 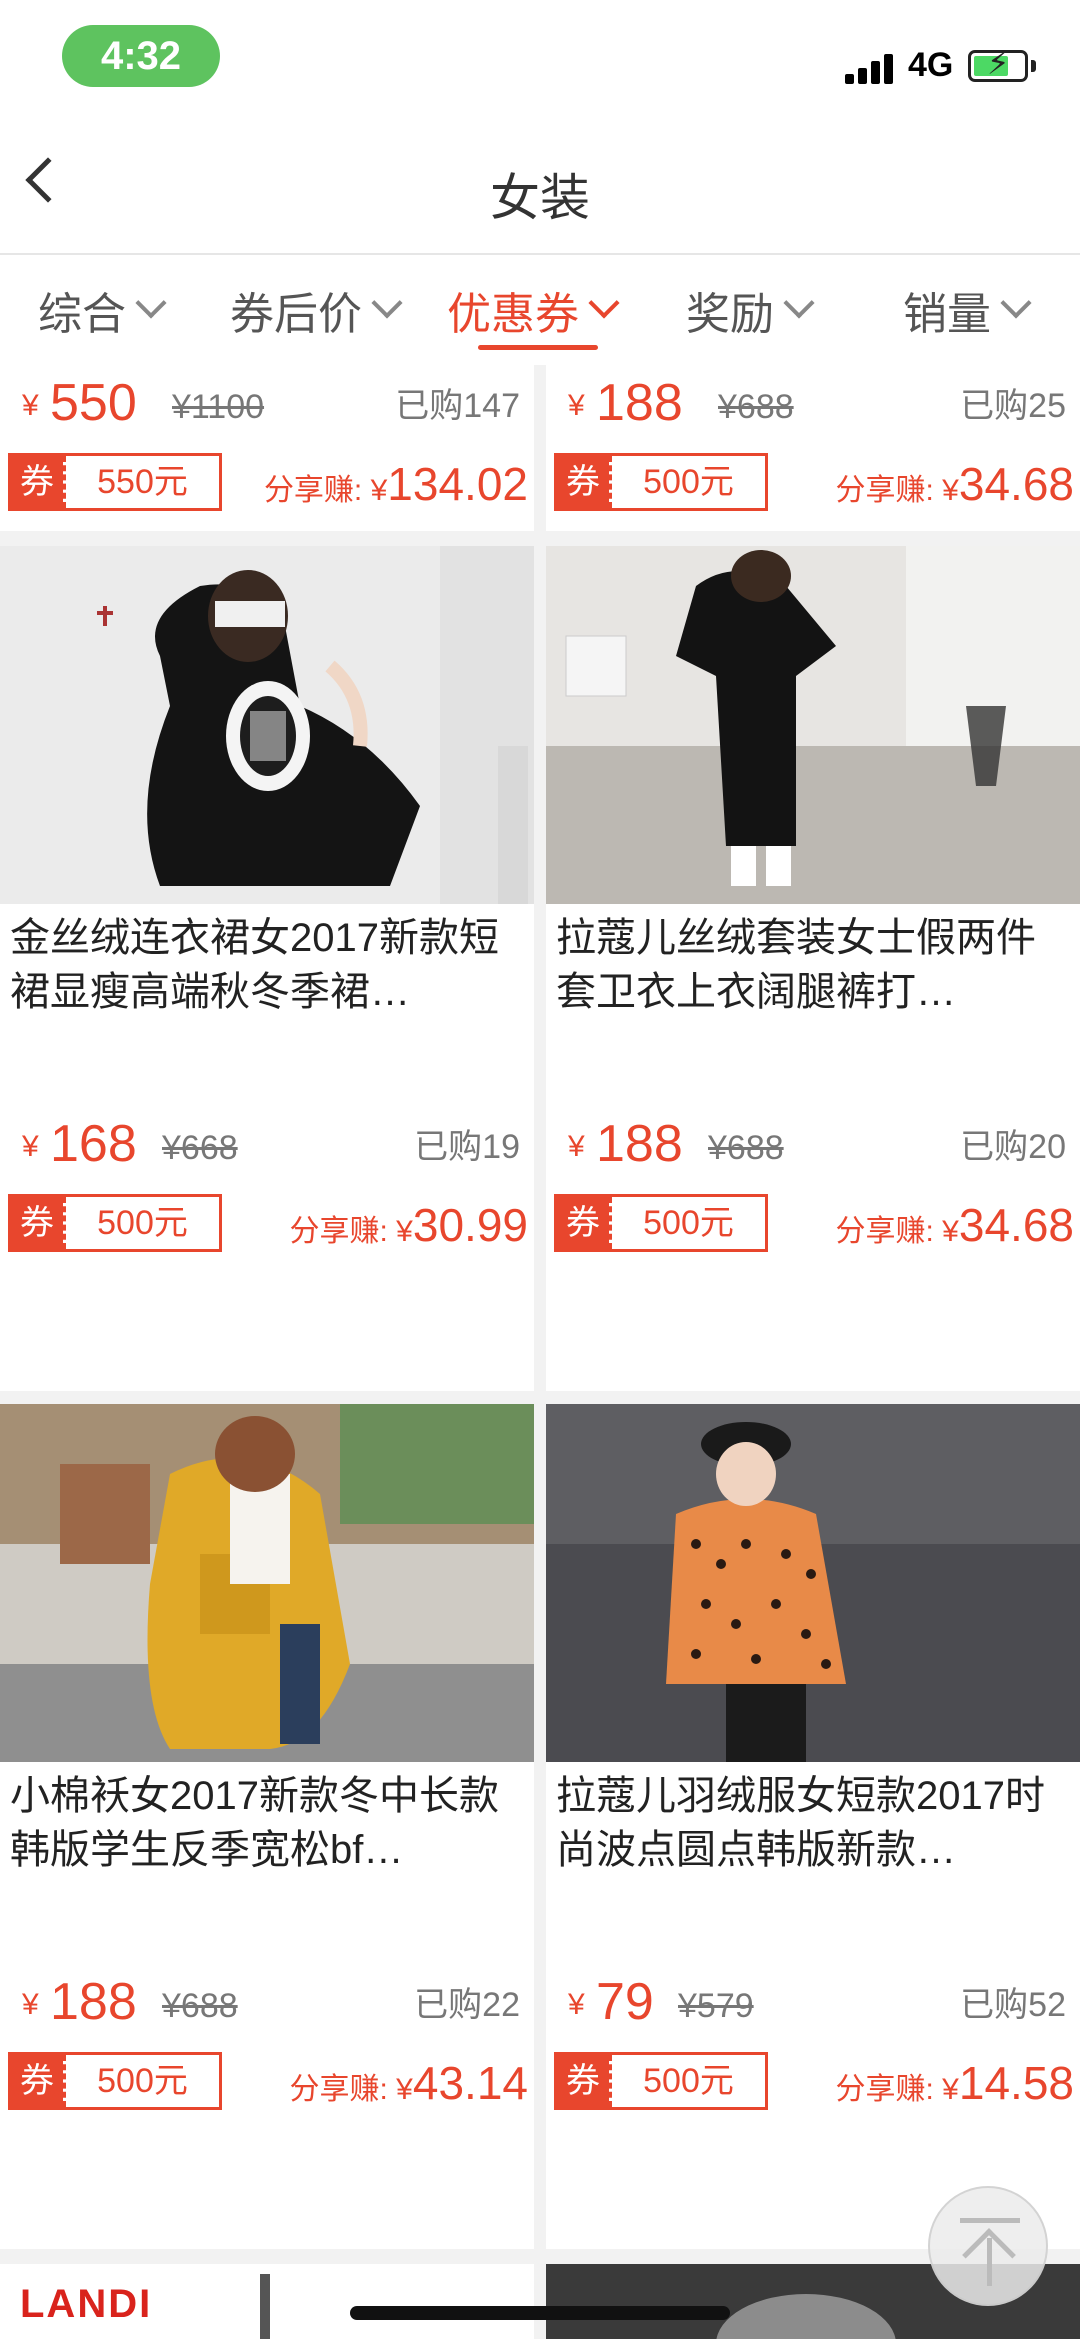 I want to click on product-photo-yellow-coat, so click(x=267, y=1583).